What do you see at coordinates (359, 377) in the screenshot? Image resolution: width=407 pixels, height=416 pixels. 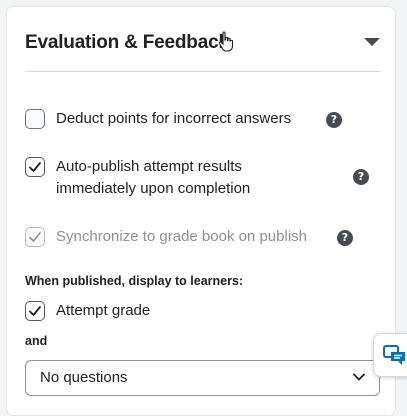 I see `chevron-down-icon` at bounding box center [359, 377].